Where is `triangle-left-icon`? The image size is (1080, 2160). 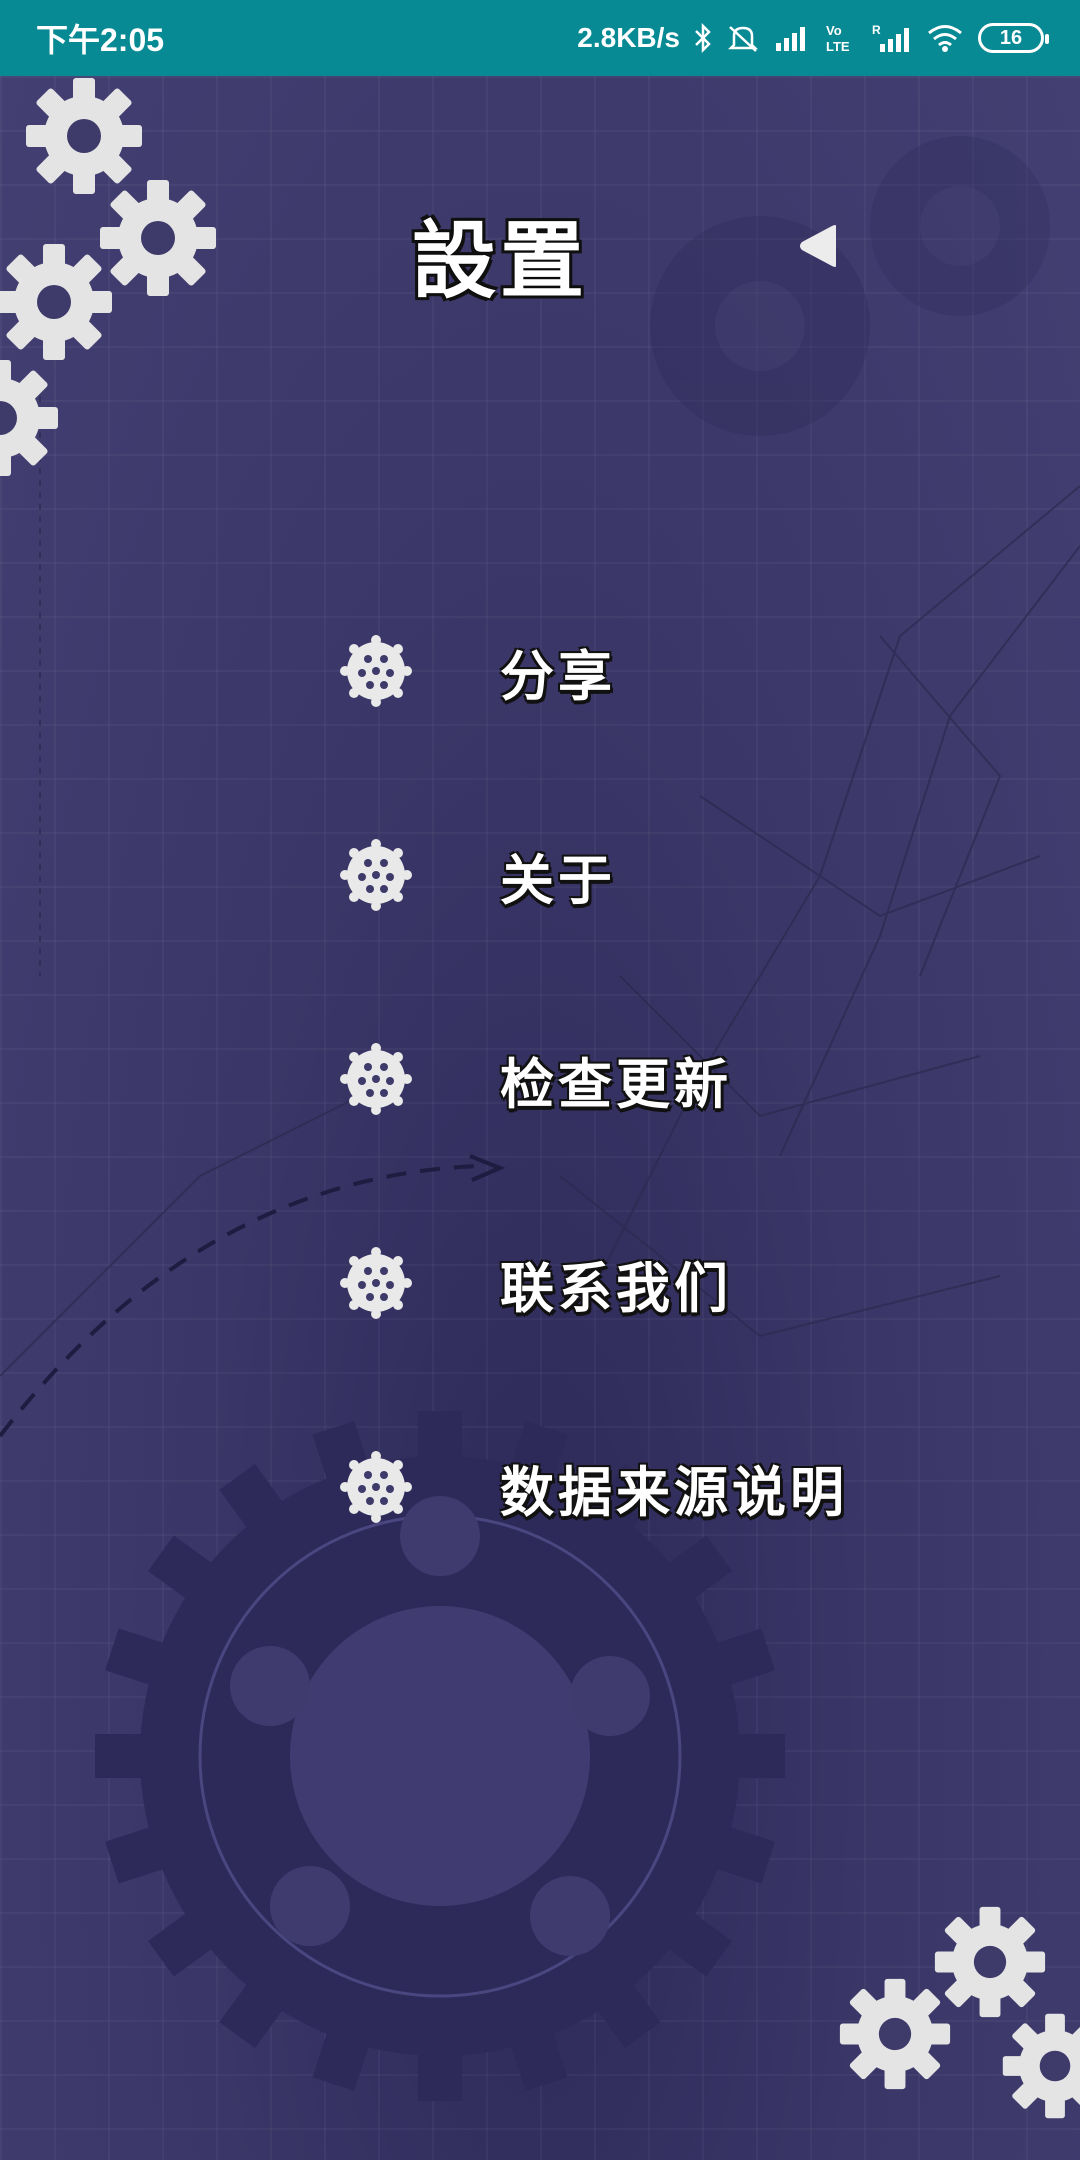
triangle-left-icon is located at coordinates (818, 246).